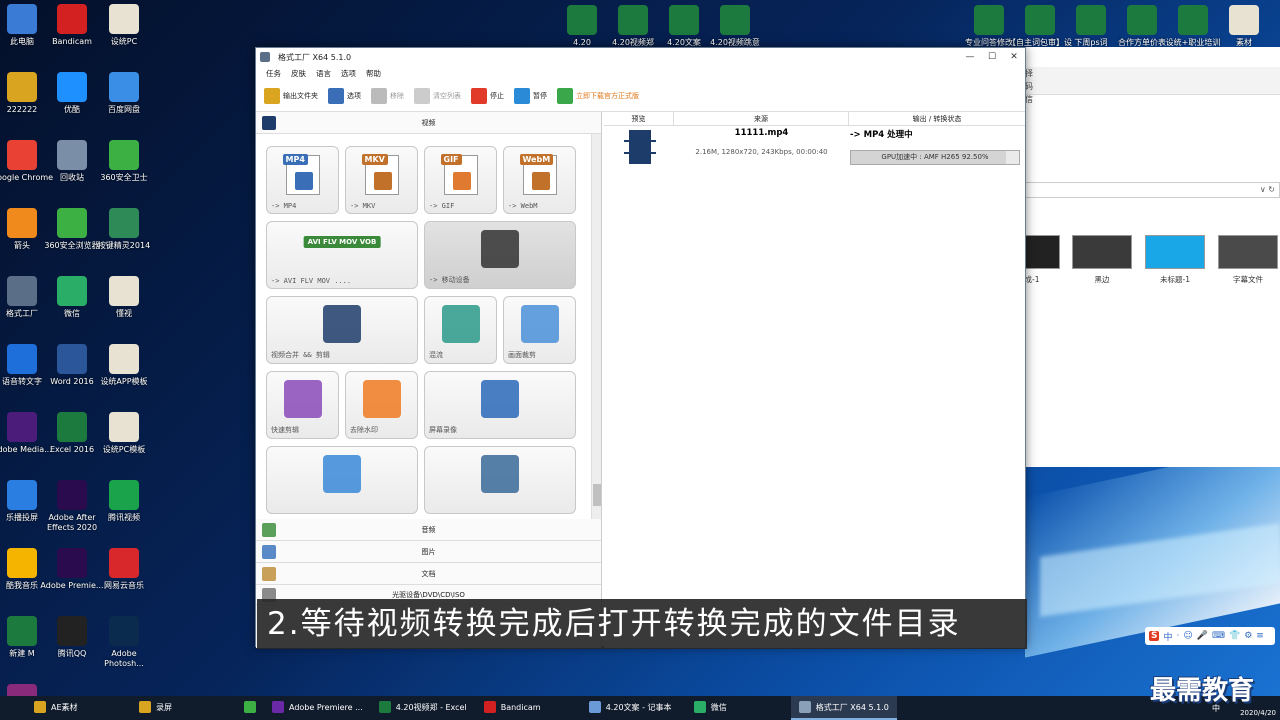 The image size is (1280, 720). I want to click on folder-icon: folder-icon, so click(22, 87).